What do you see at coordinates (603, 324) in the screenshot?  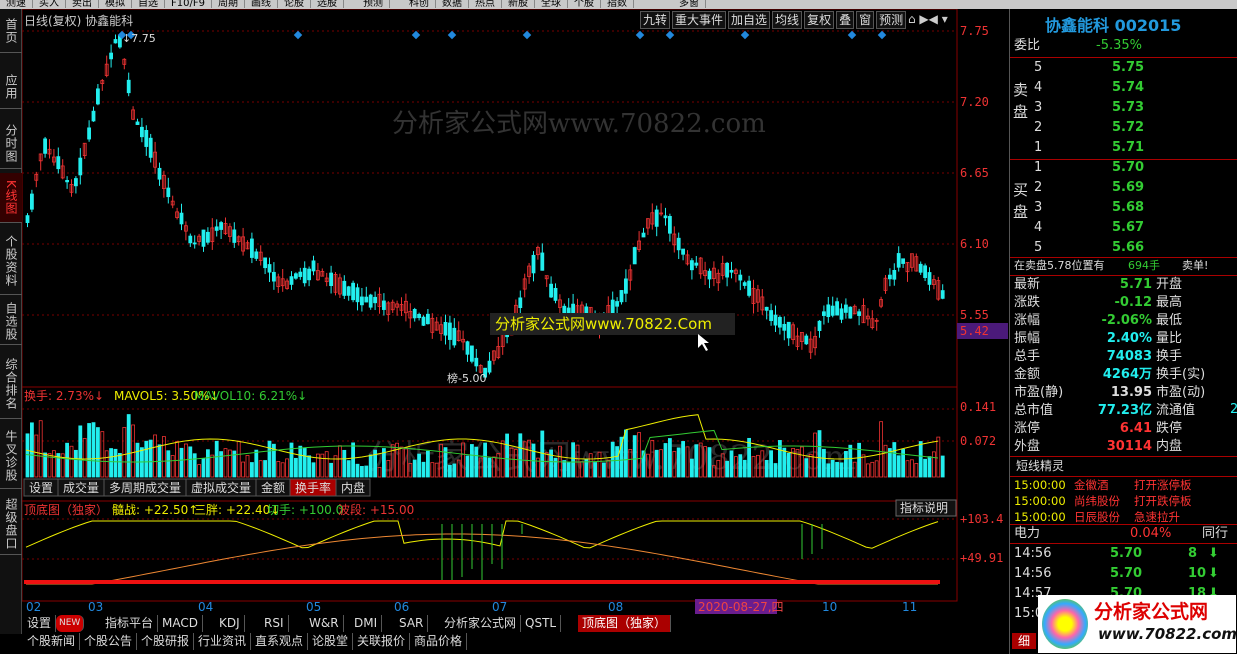 I see `ad-label: 分析家公式网www.70822.Com` at bounding box center [603, 324].